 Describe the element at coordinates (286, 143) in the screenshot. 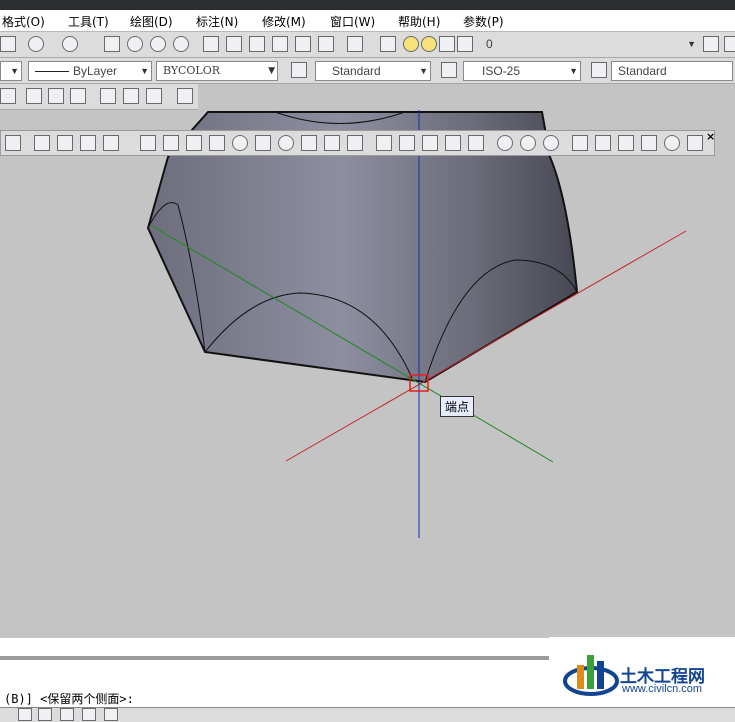

I see `torus-icon` at that location.